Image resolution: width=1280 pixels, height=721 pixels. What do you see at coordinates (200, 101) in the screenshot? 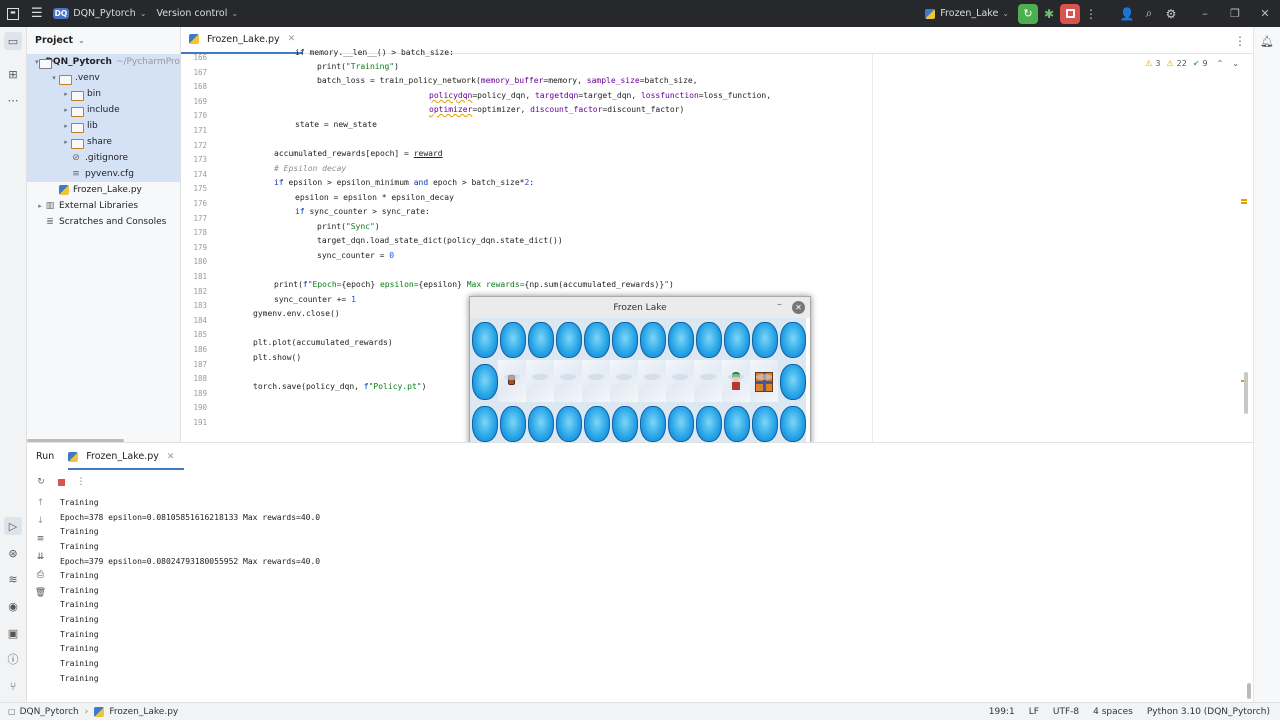
I see `line-number: 169` at bounding box center [200, 101].